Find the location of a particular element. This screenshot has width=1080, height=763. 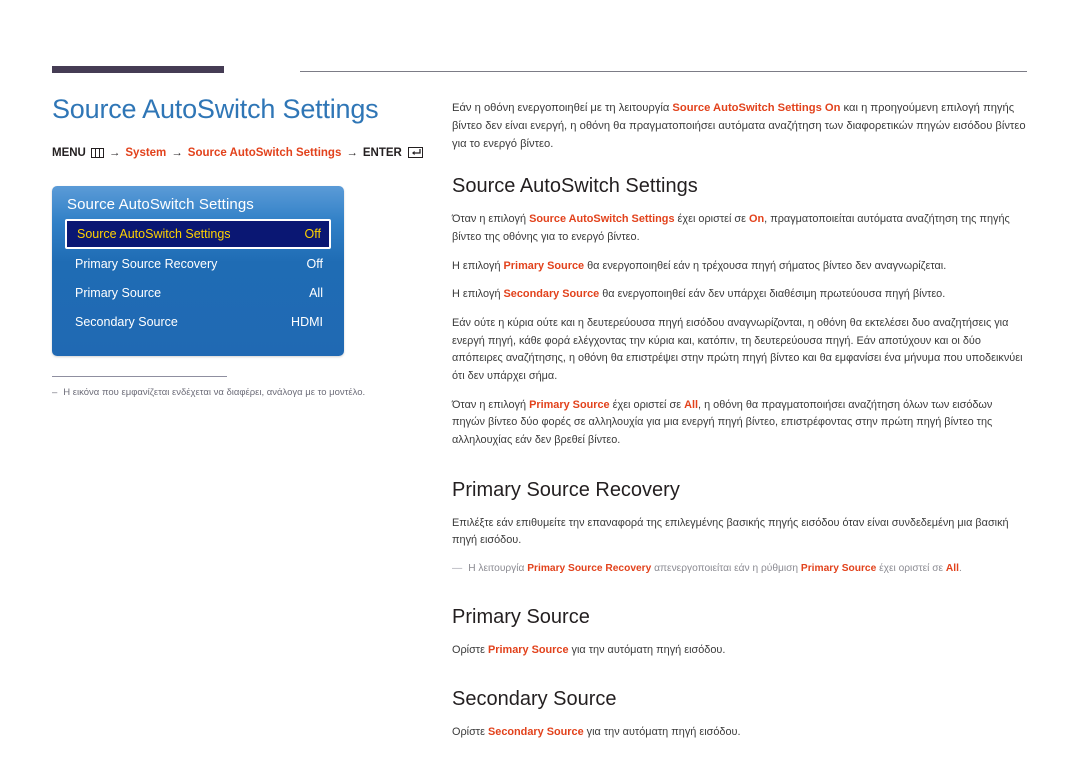

intro-keyword: Source AutoSwitch Settings On is located at coordinates (756, 108).